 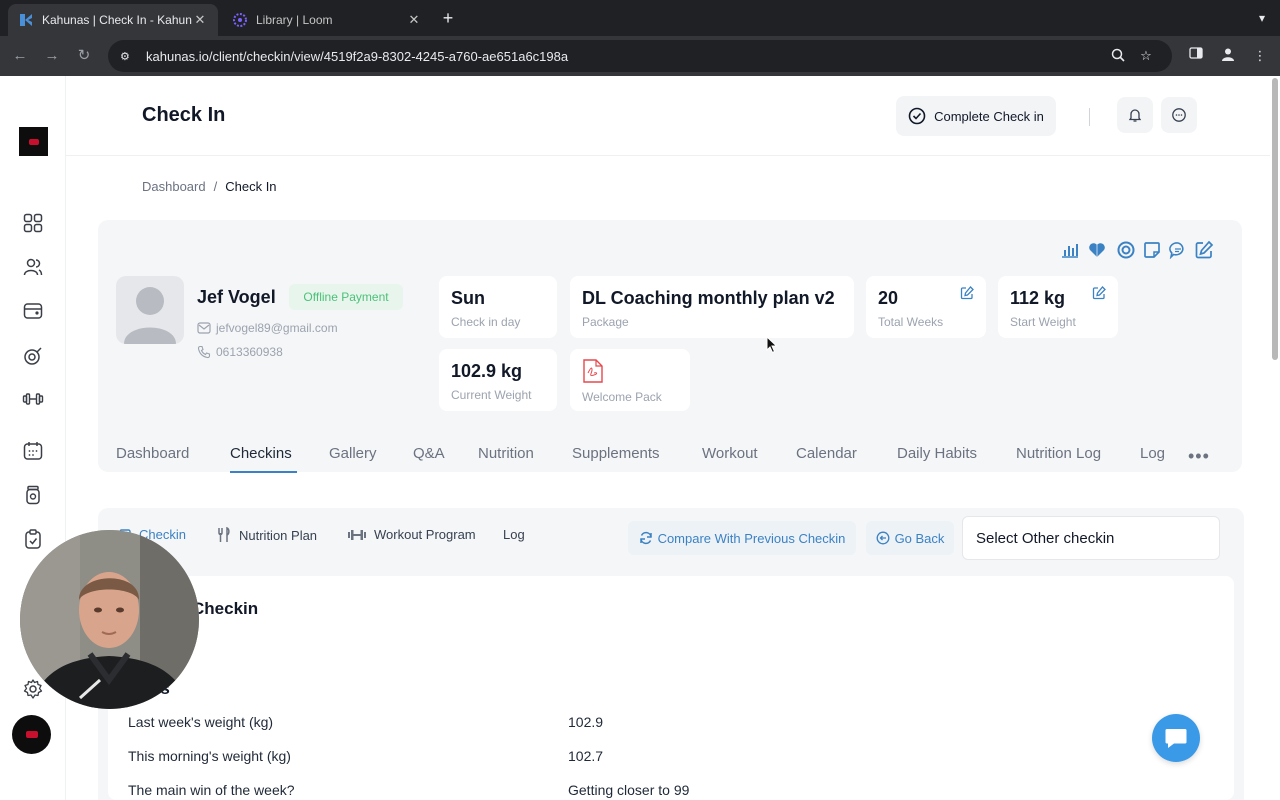 I want to click on settings-gear-icon, so click(x=33, y=689).